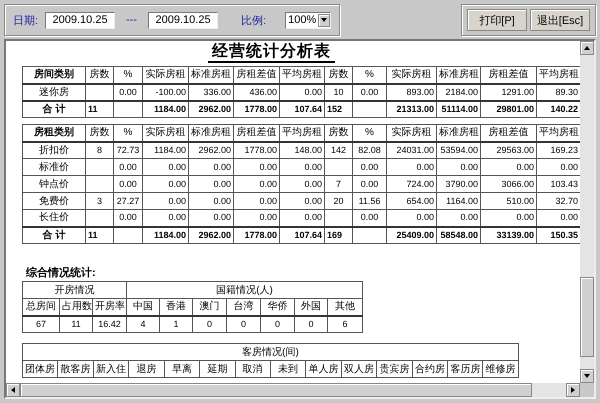  I want to click on scrollbar-corner, so click(587, 390).